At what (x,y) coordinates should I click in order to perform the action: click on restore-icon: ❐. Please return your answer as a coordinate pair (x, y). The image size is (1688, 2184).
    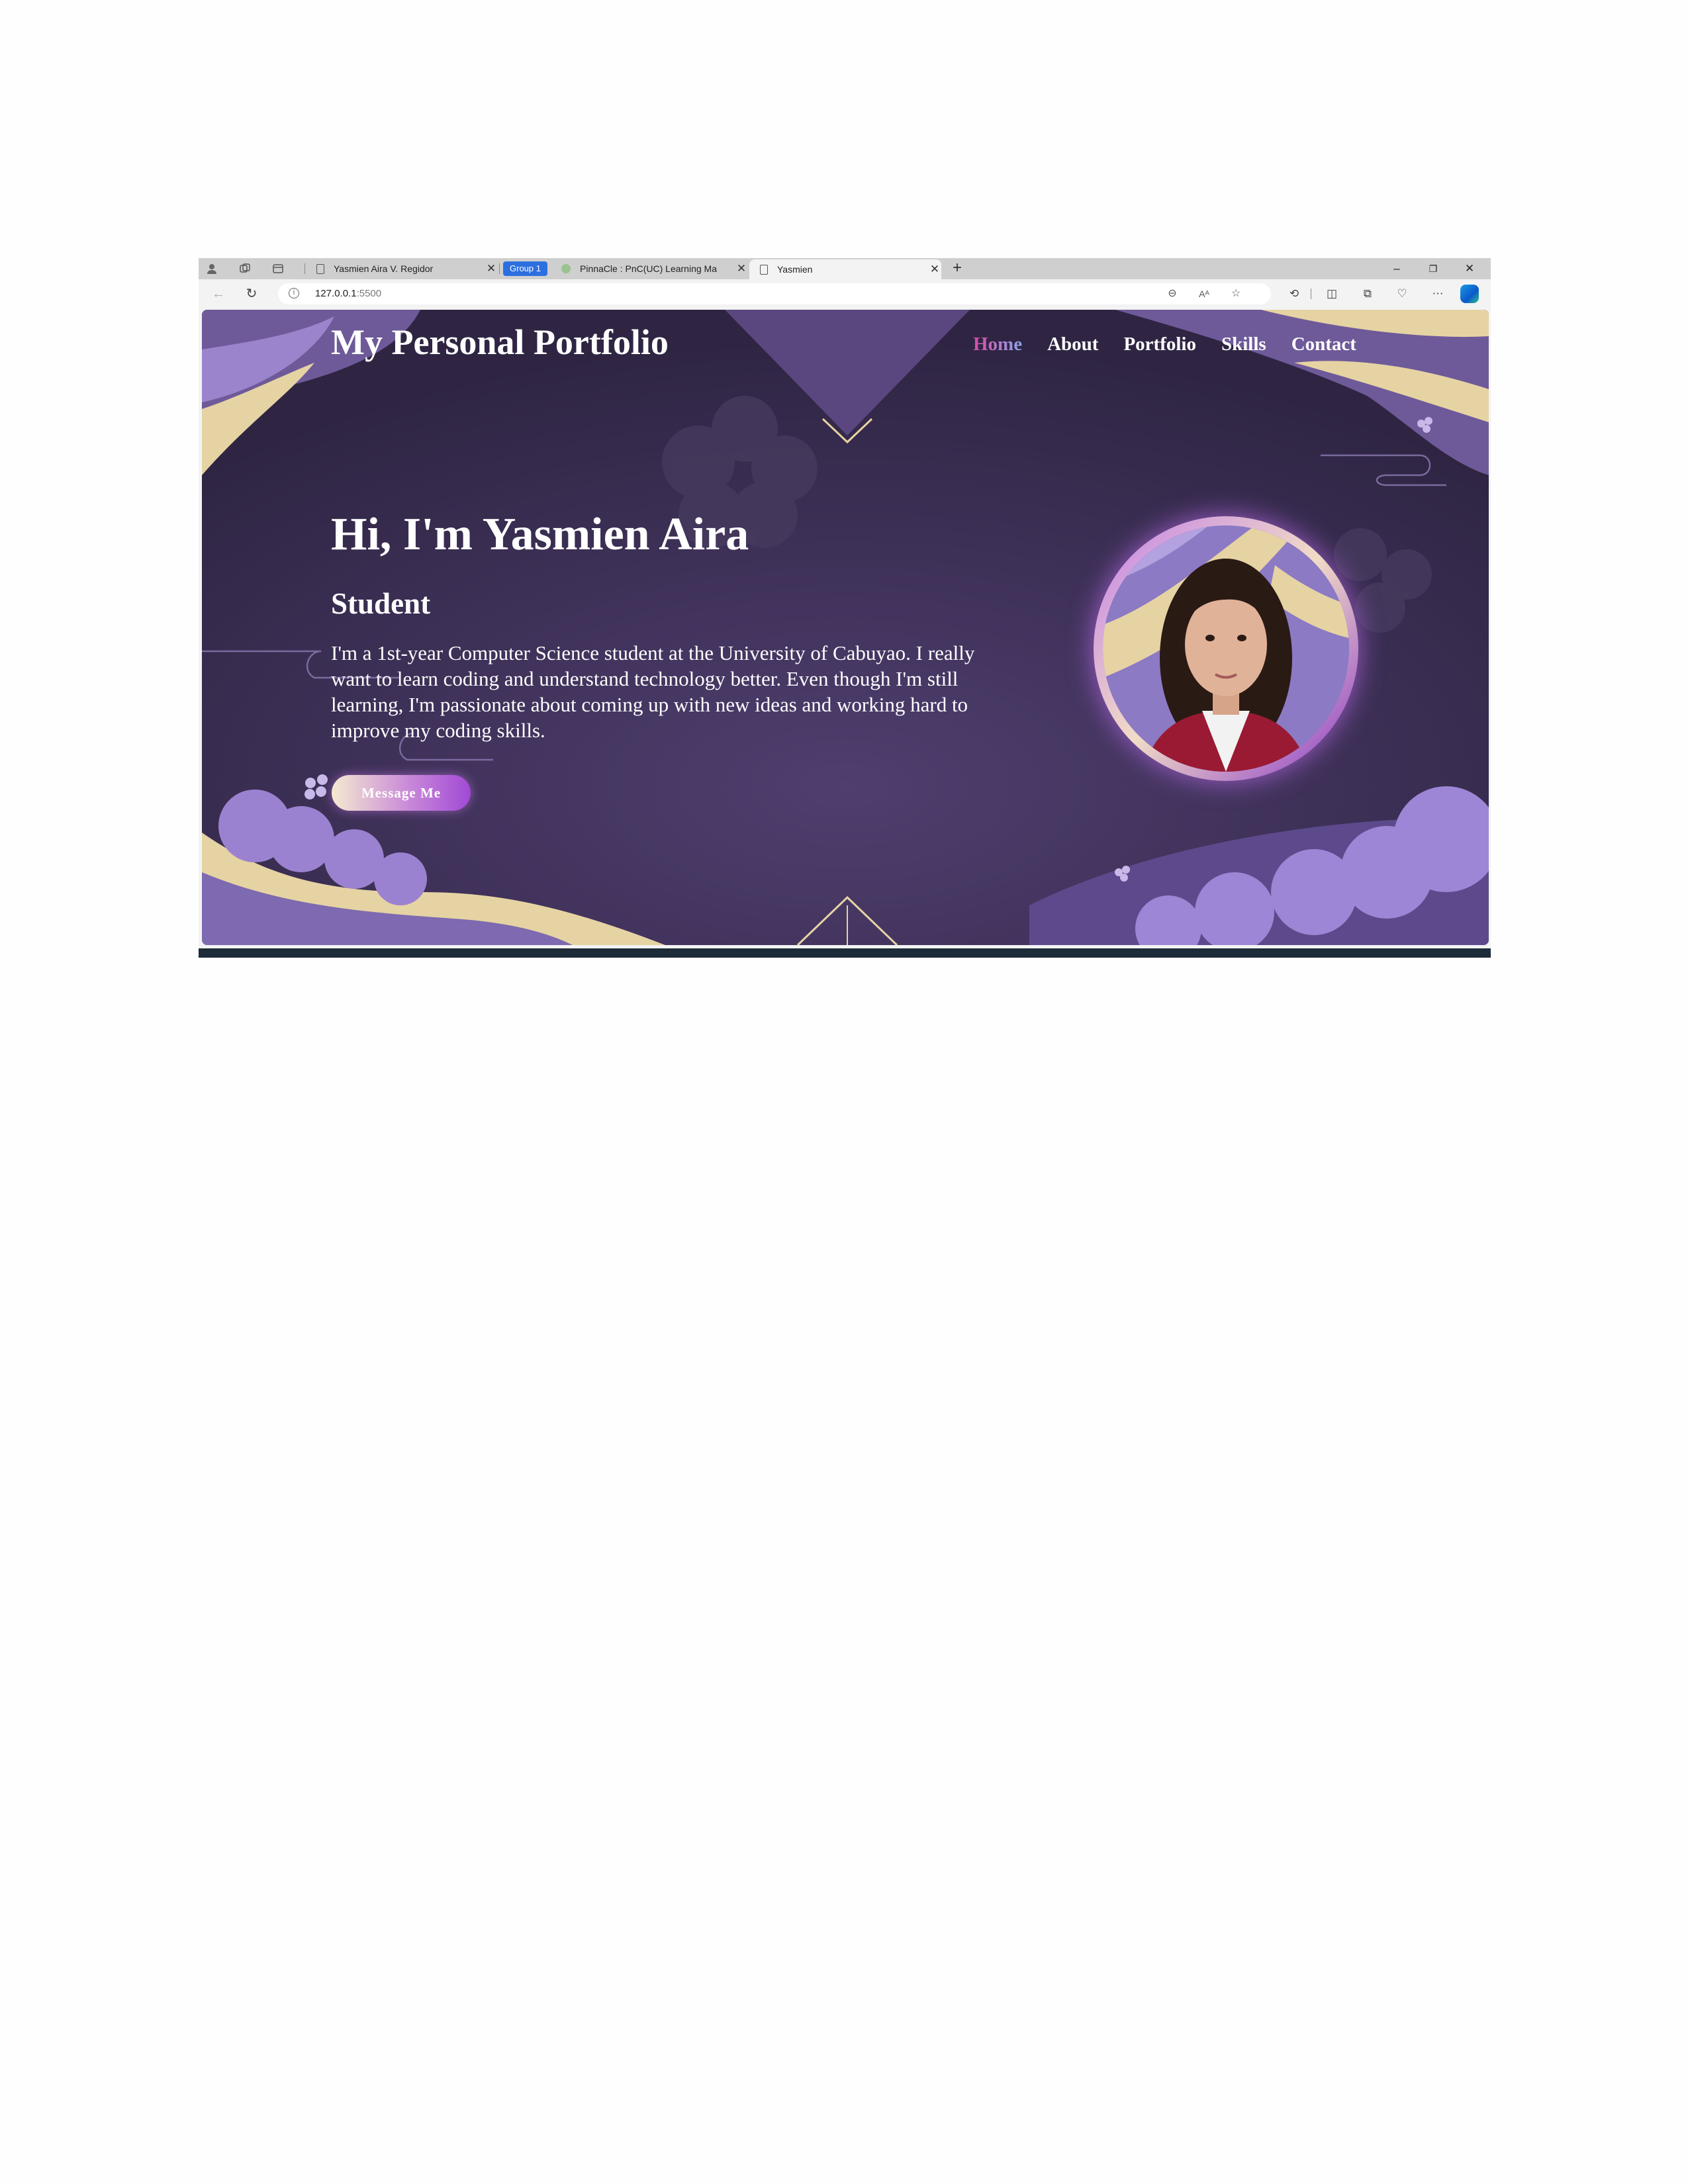
    Looking at the image, I should click on (1433, 269).